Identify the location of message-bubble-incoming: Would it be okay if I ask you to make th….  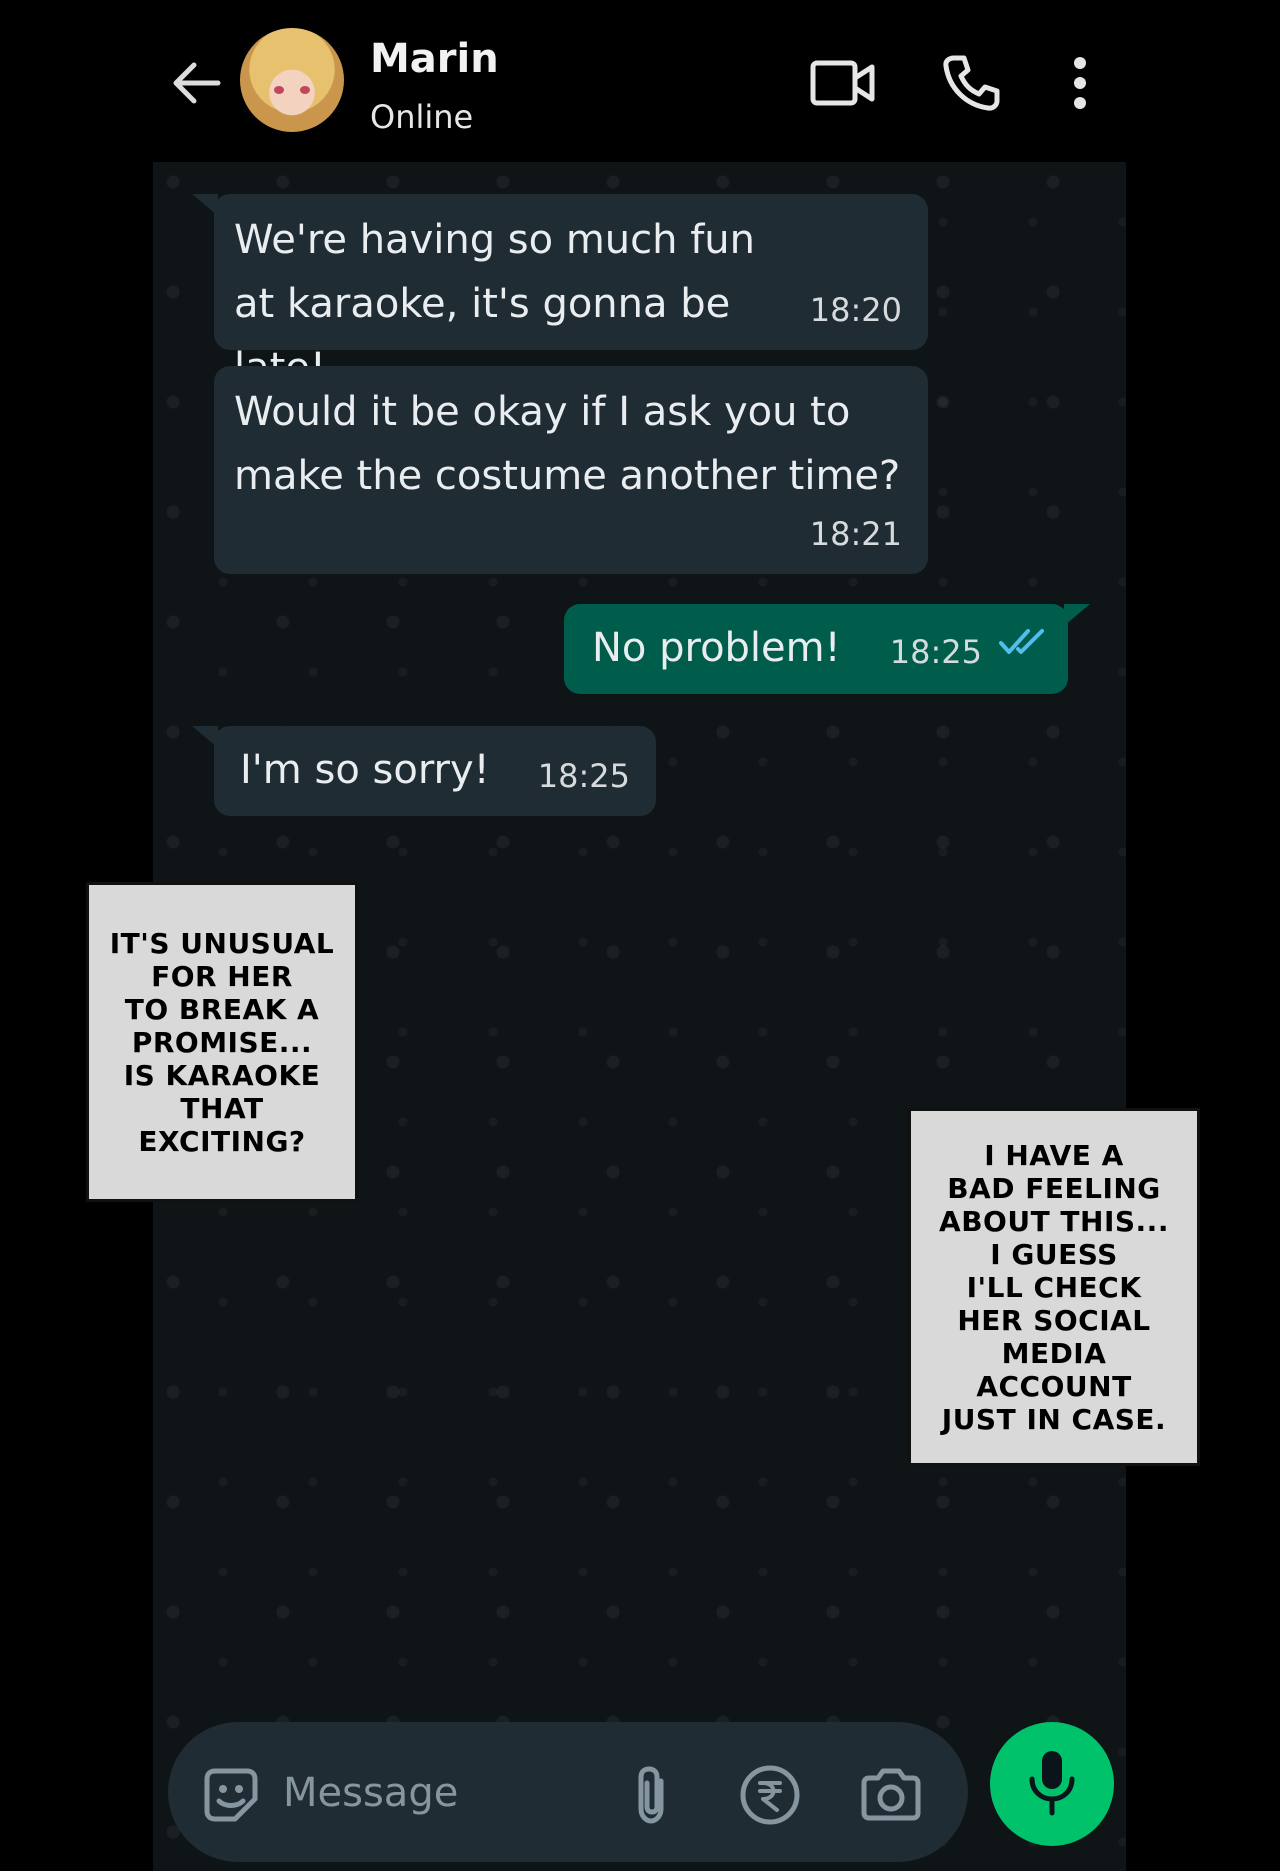
(571, 470).